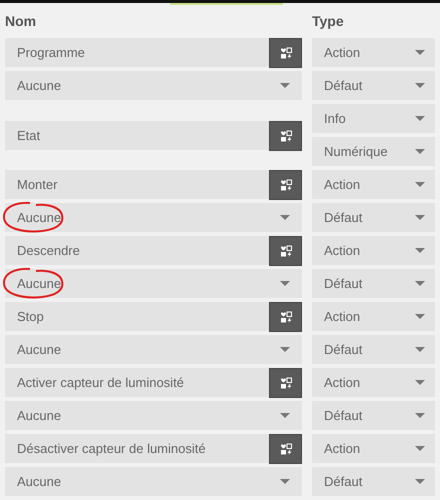  I want to click on name-field: Programme, so click(137, 52).